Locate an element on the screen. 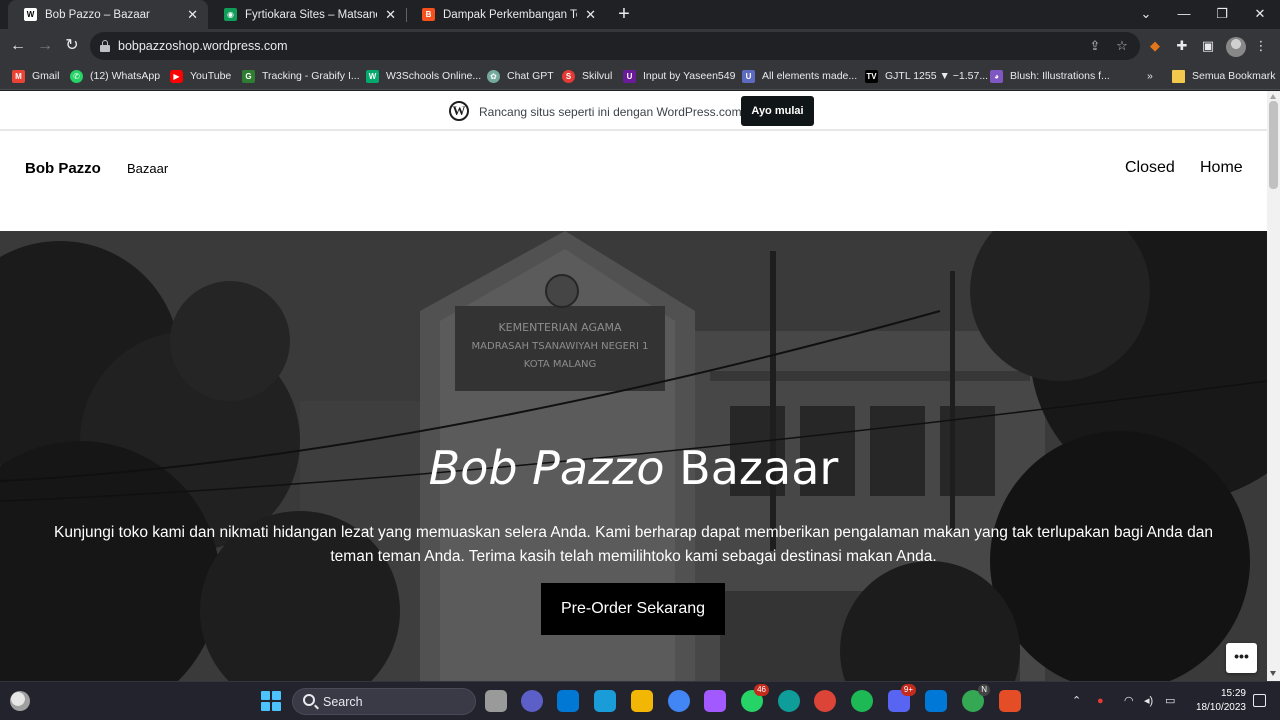  clock: 15:29 18/10/2023 is located at coordinates (1216, 701).